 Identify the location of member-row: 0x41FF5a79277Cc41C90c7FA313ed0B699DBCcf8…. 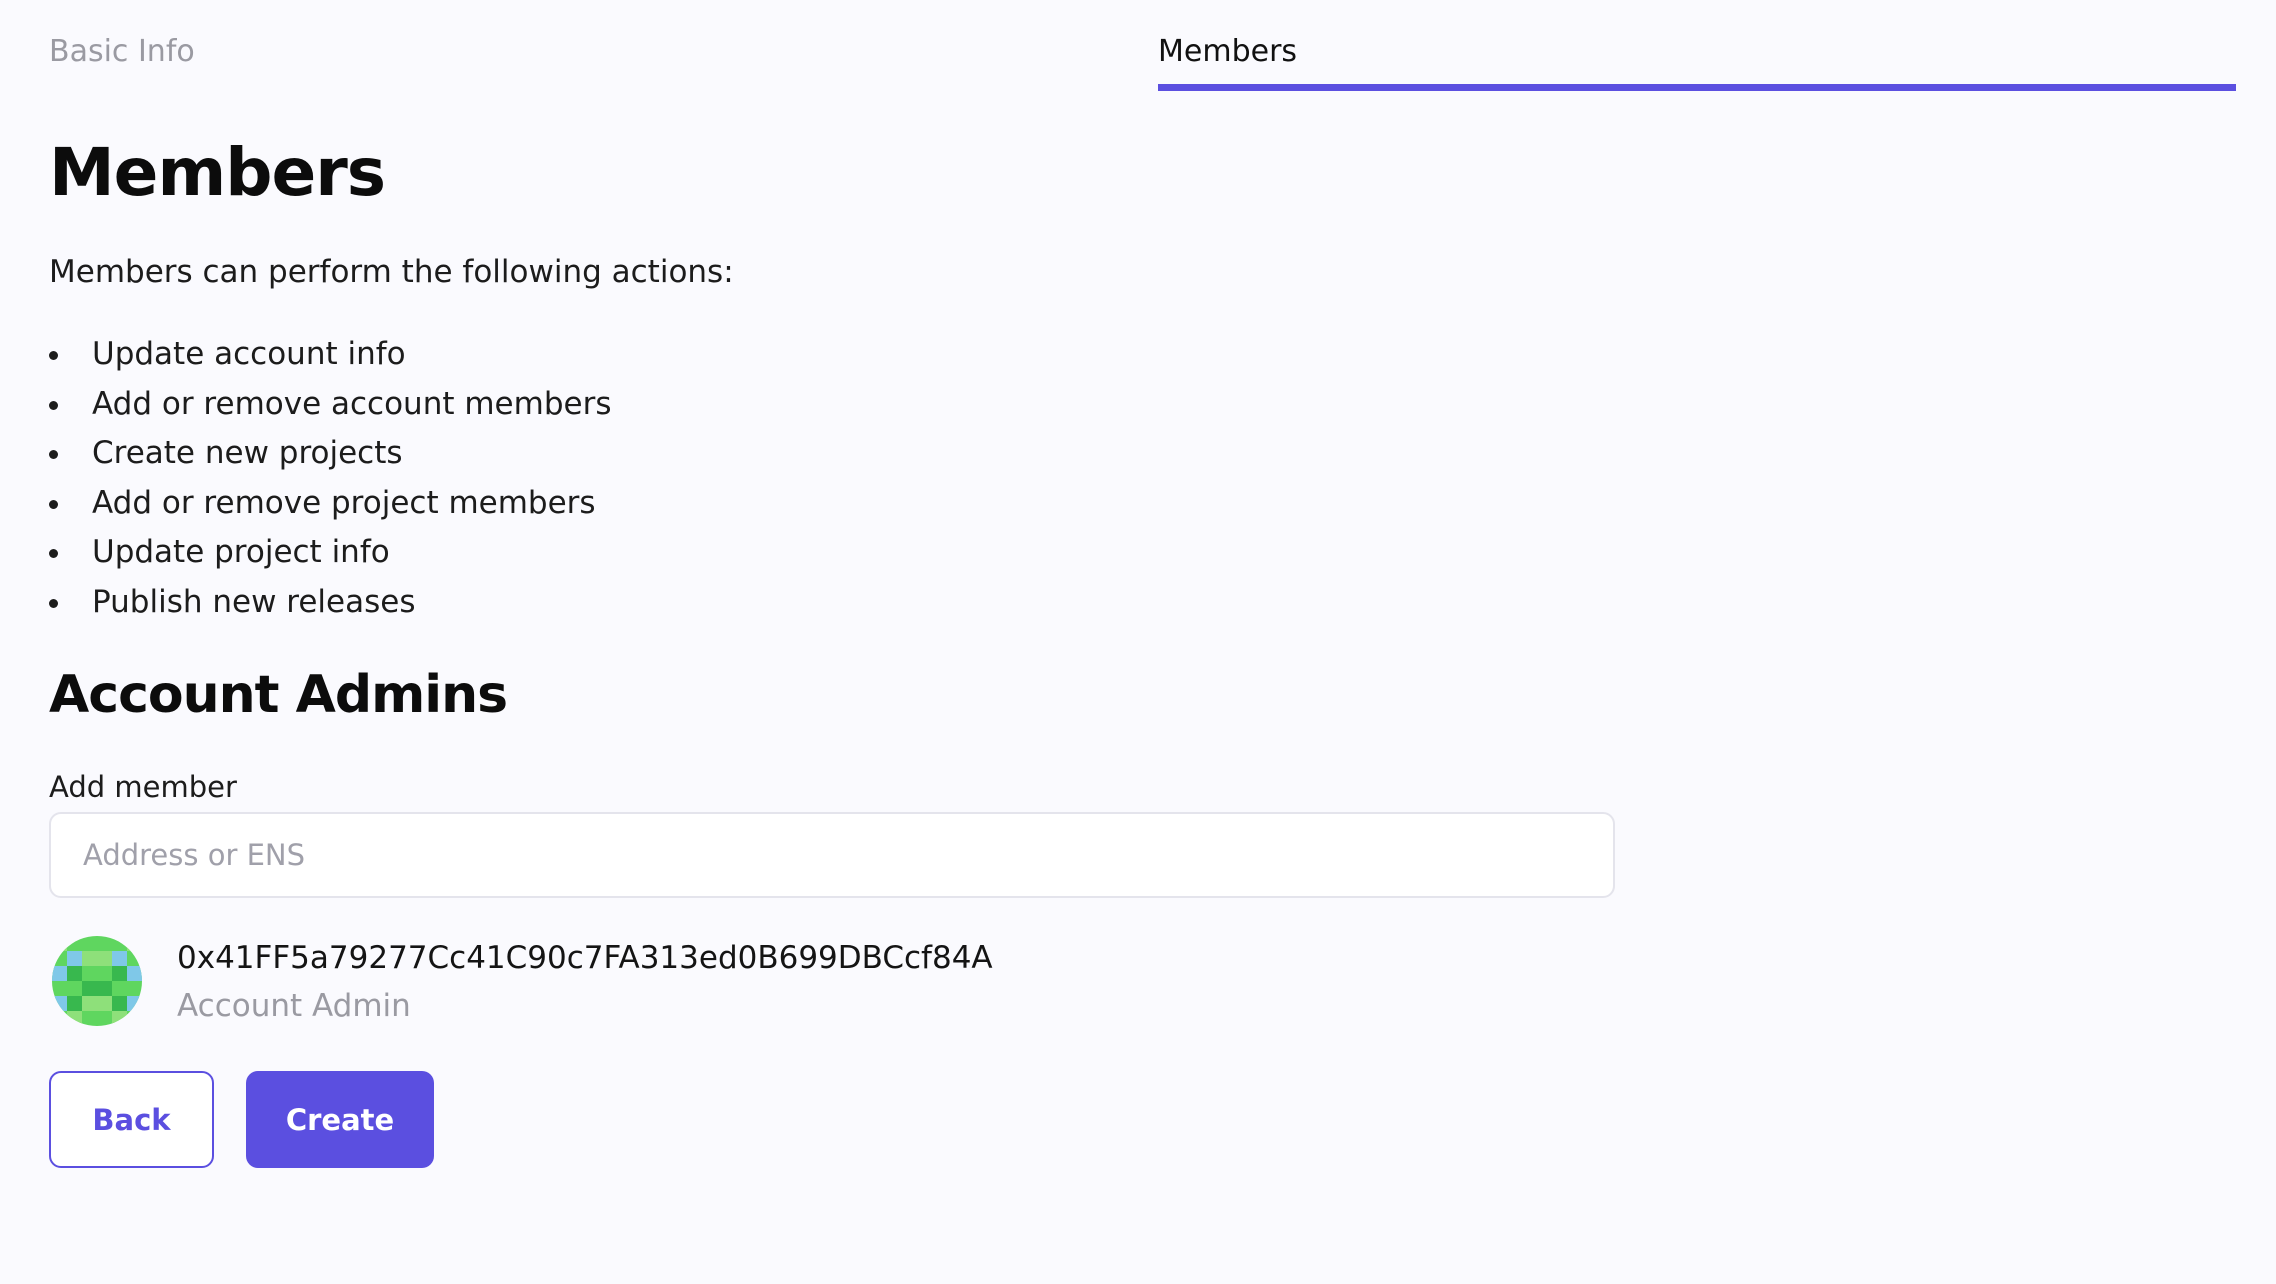
(652, 982).